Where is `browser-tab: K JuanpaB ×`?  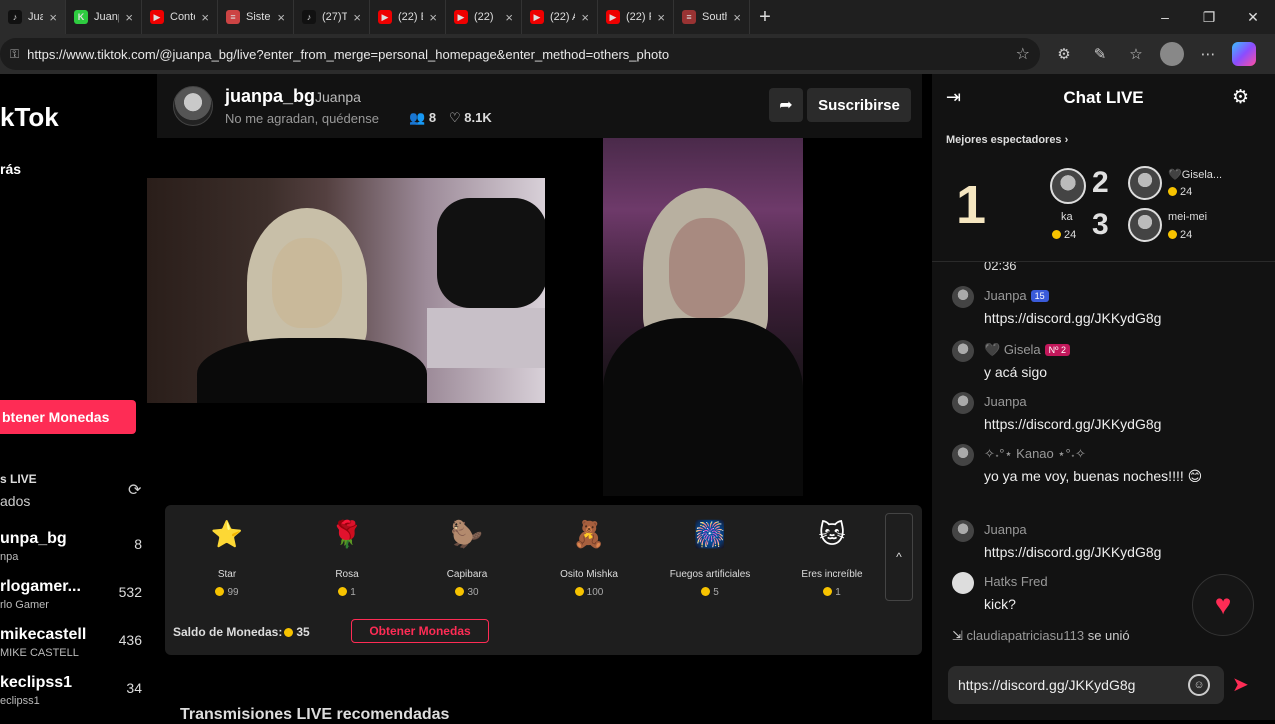
browser-tab: K JuanpaB × is located at coordinates (104, 17).